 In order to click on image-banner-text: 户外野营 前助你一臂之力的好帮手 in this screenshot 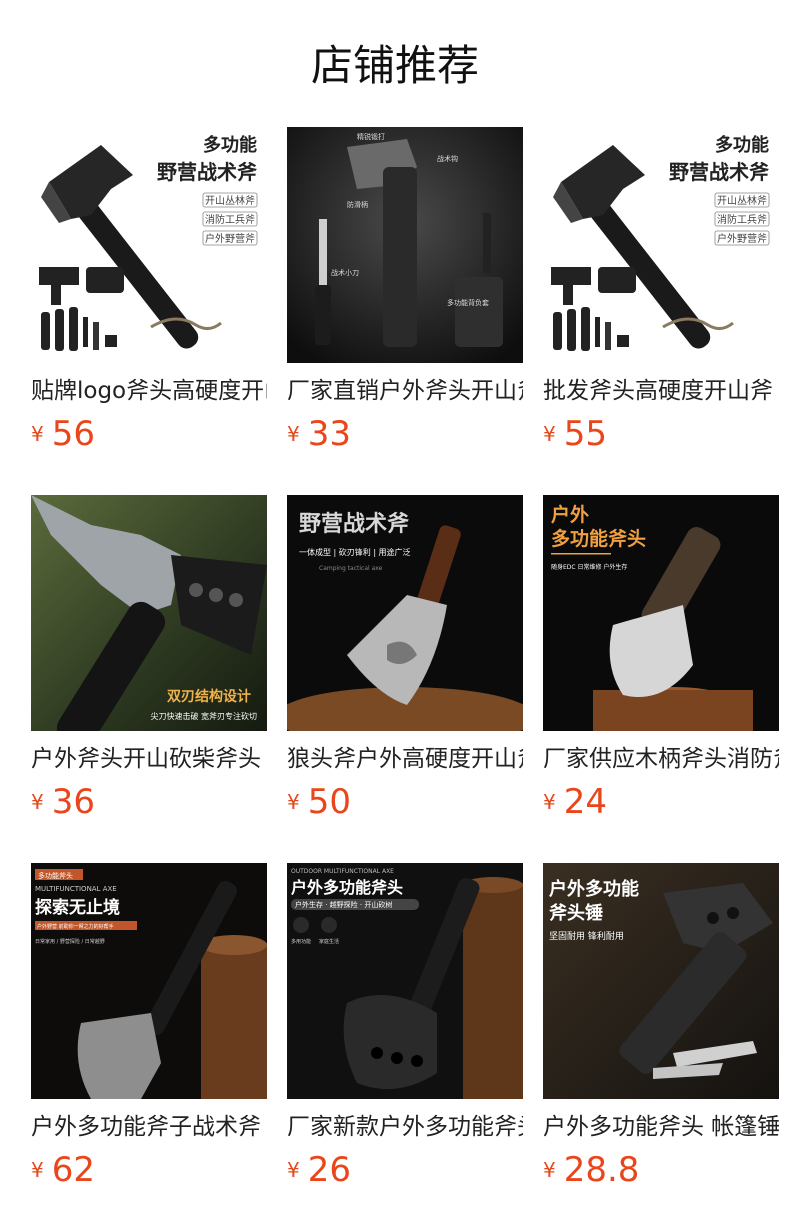, I will do `click(75, 926)`.